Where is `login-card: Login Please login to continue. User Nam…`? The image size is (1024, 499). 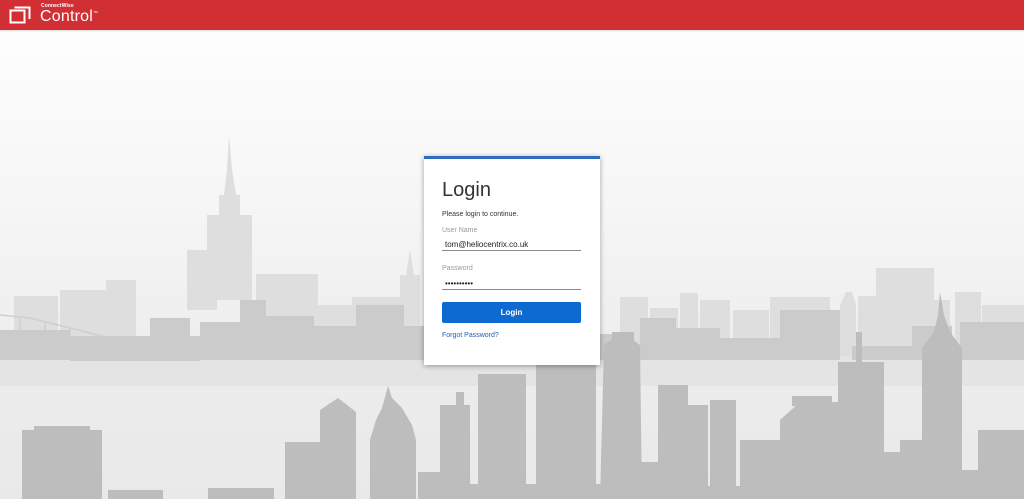 login-card: Login Please login to continue. User Nam… is located at coordinates (512, 260).